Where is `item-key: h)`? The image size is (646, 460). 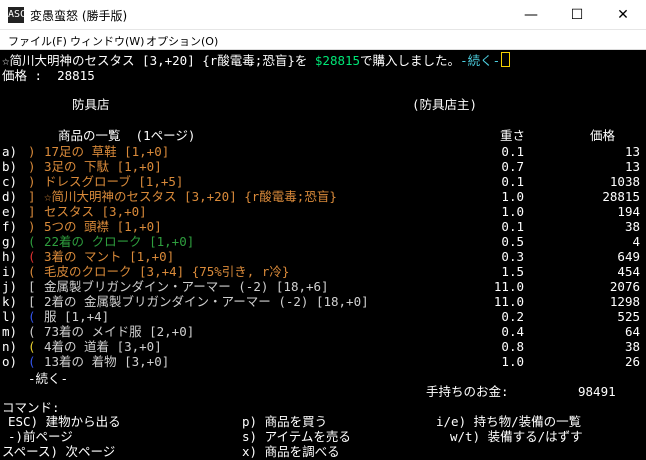 item-key: h) is located at coordinates (10, 256).